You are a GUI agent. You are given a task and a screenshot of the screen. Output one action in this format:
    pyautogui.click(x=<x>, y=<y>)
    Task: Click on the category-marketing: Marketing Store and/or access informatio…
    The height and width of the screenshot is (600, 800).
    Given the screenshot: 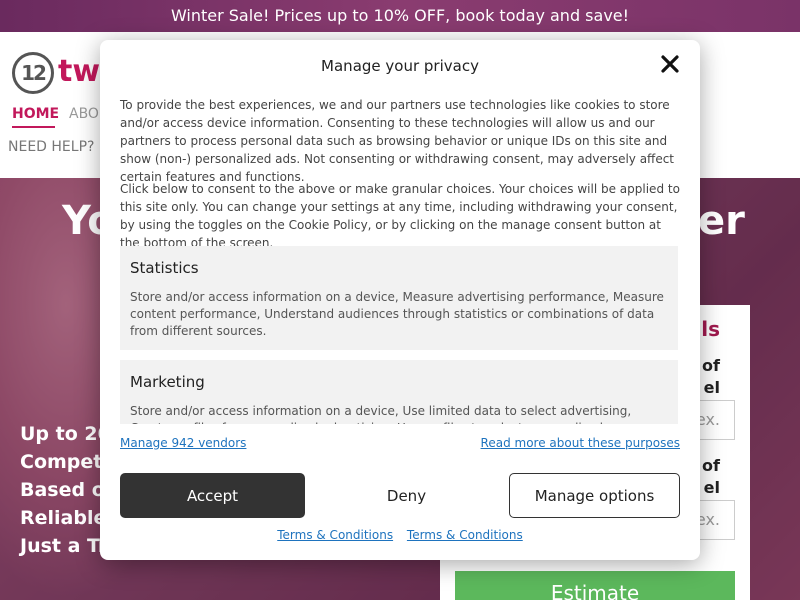 What is the action you would take?
    pyautogui.click(x=399, y=392)
    